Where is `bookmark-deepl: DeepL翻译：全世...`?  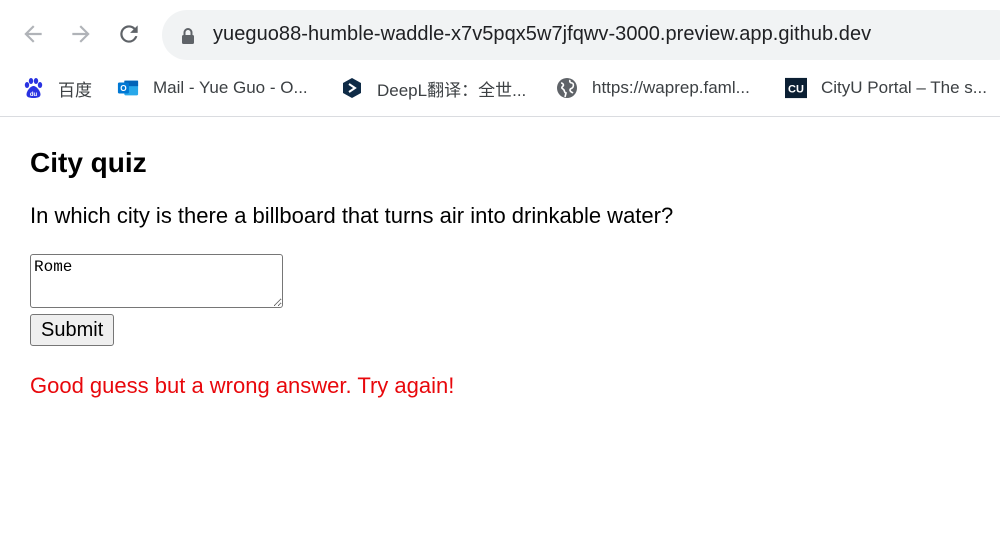
bookmark-deepl: DeepL翻译：全世... is located at coordinates (433, 88).